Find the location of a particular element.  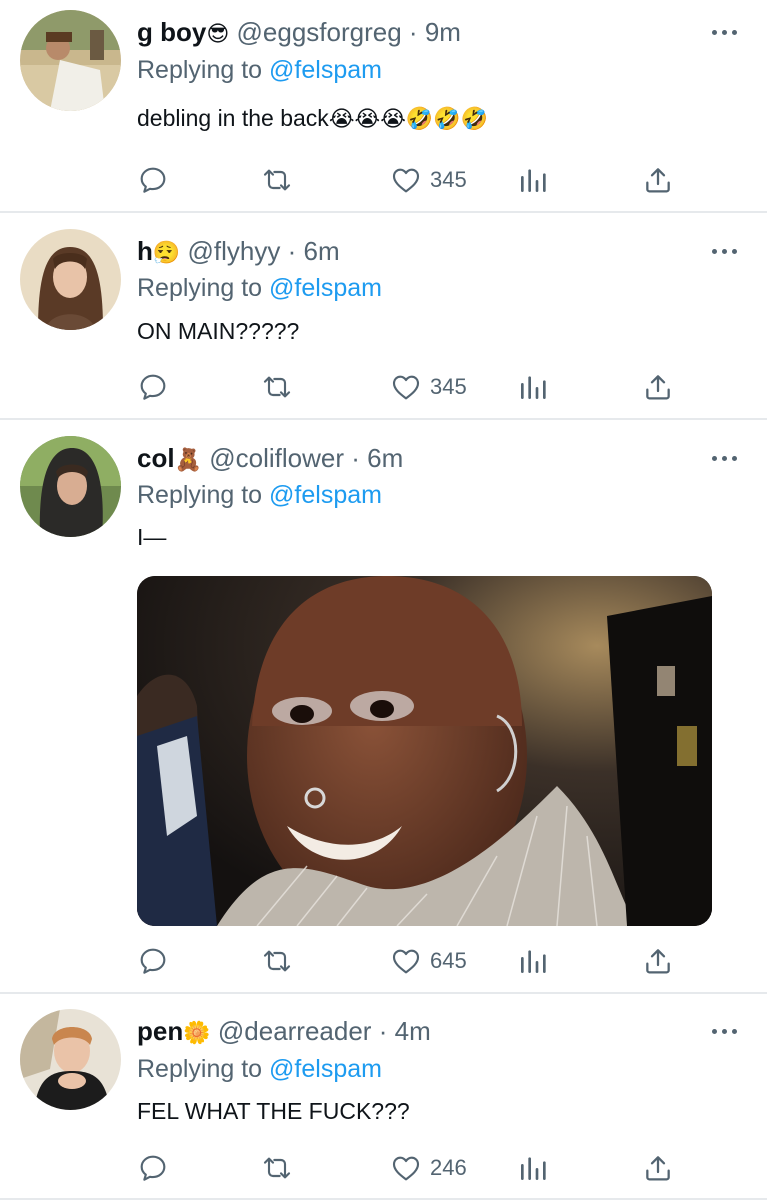

like-count: 645 is located at coordinates (448, 960).